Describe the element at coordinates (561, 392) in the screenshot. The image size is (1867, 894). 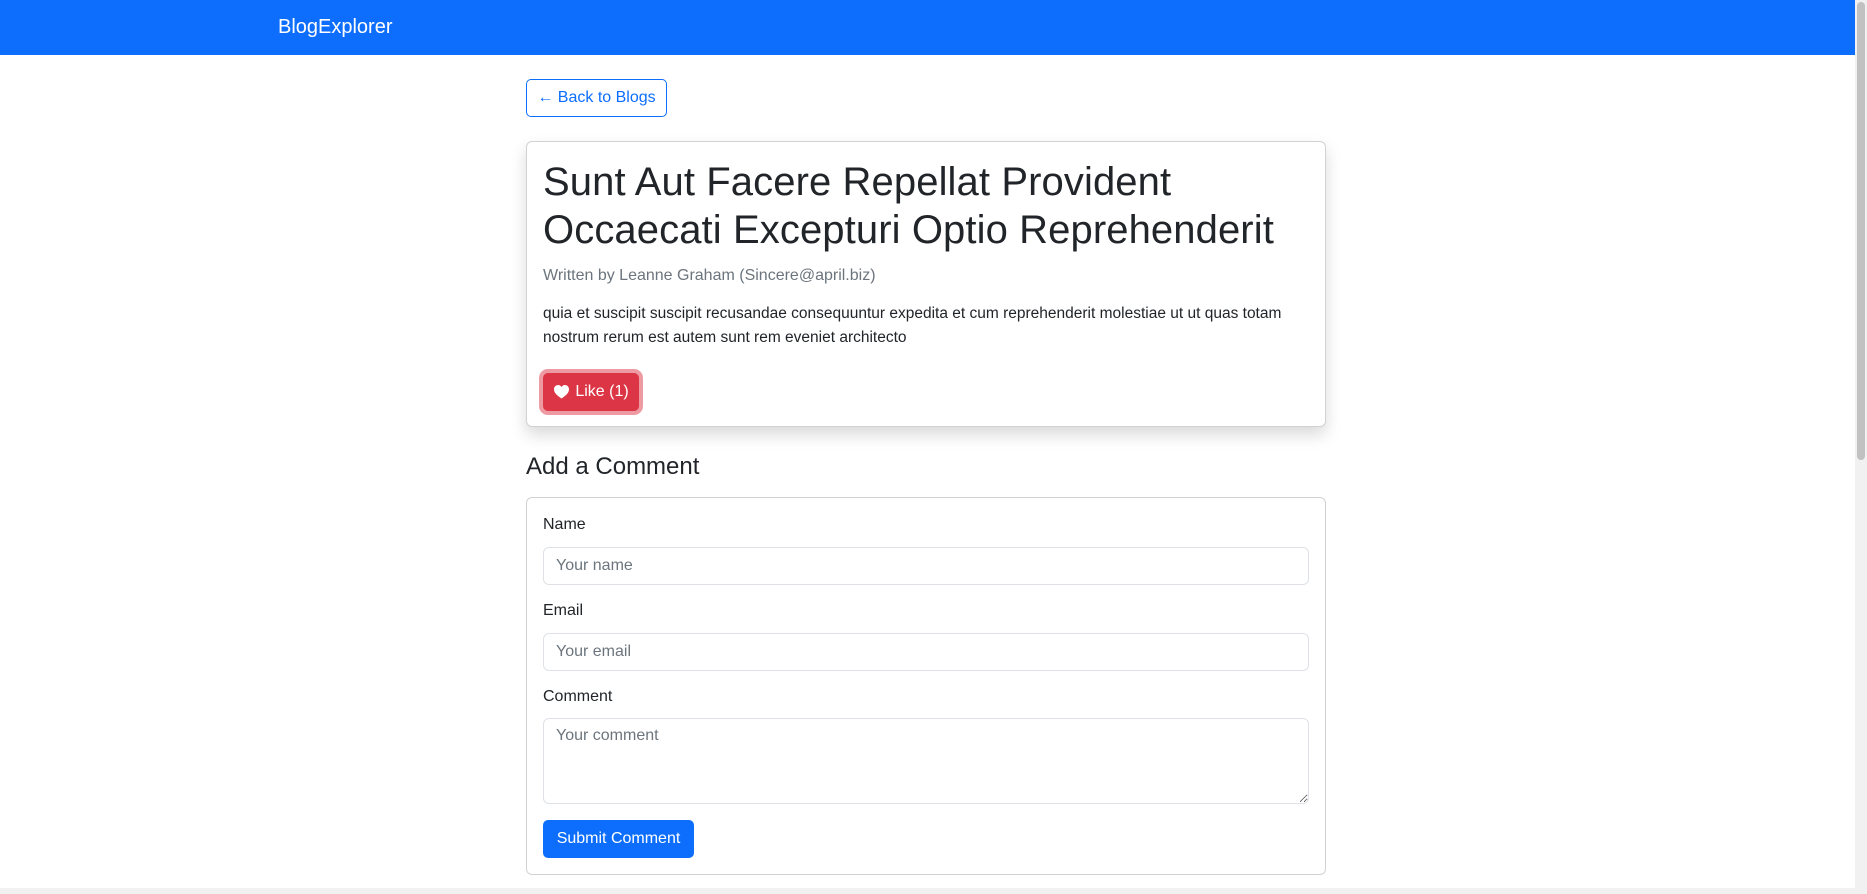
I see `heart-icon` at that location.